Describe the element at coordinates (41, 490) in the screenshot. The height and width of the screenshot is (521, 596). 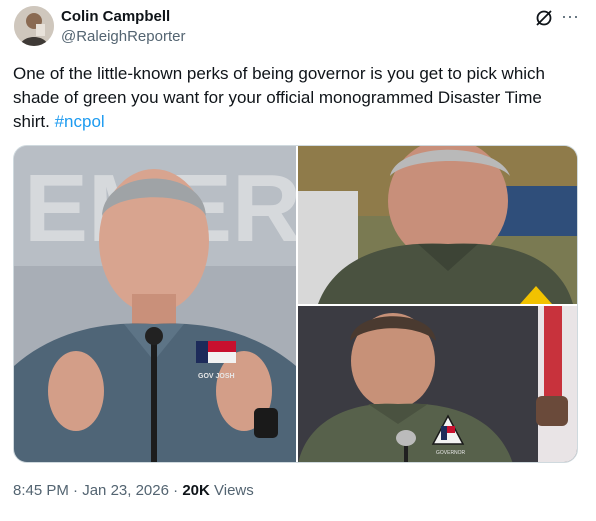
I see `post-time: 8:45 PM` at that location.